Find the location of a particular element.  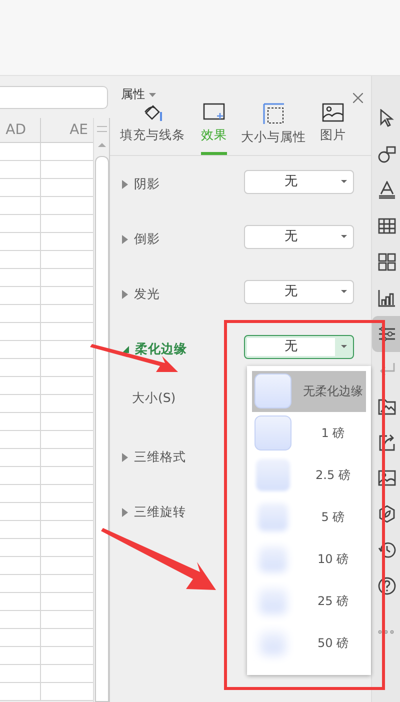

dropdown-option: 2.5 磅 is located at coordinates (309, 475).